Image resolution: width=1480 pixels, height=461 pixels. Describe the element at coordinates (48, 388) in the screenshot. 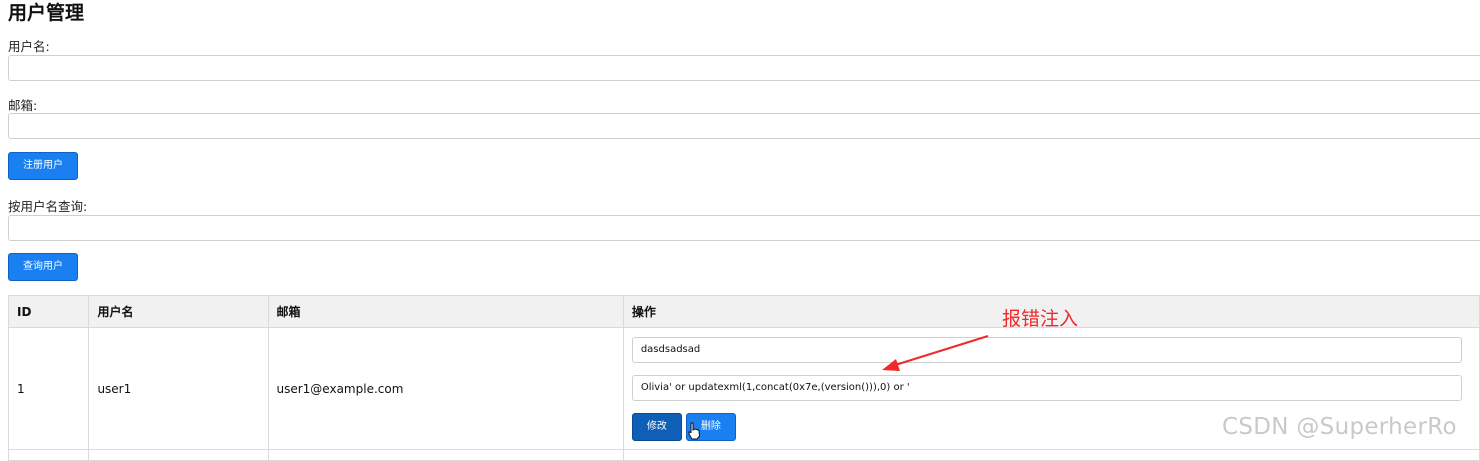

I see `cell-id: 1` at that location.